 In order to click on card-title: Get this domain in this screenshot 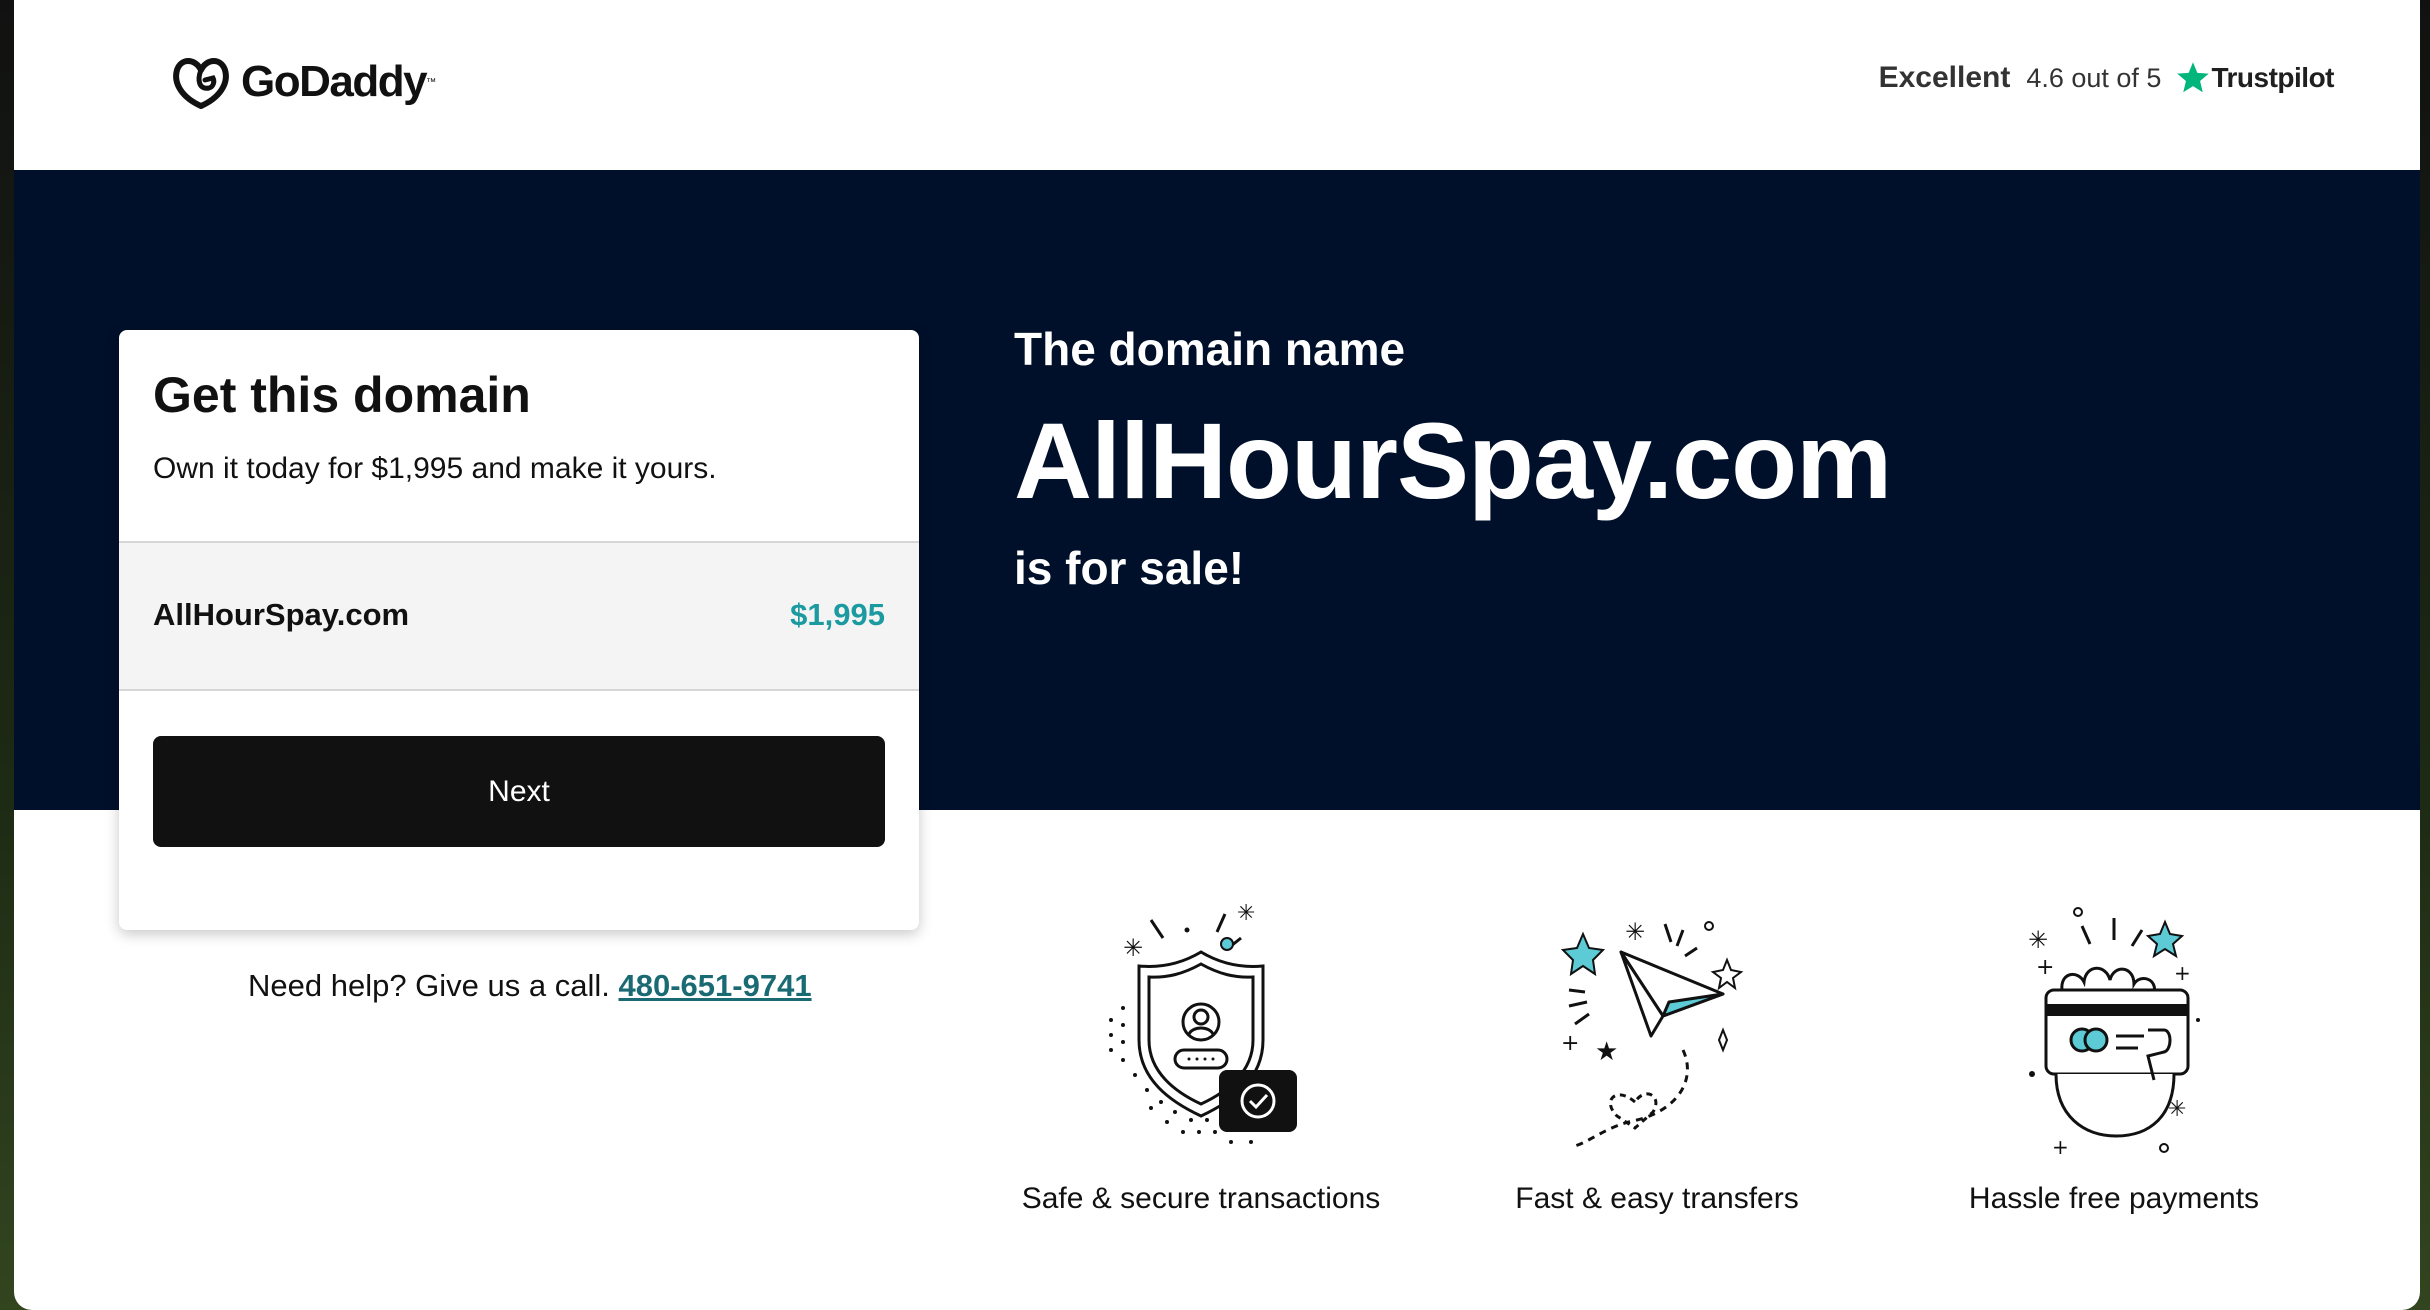, I will do `click(342, 395)`.